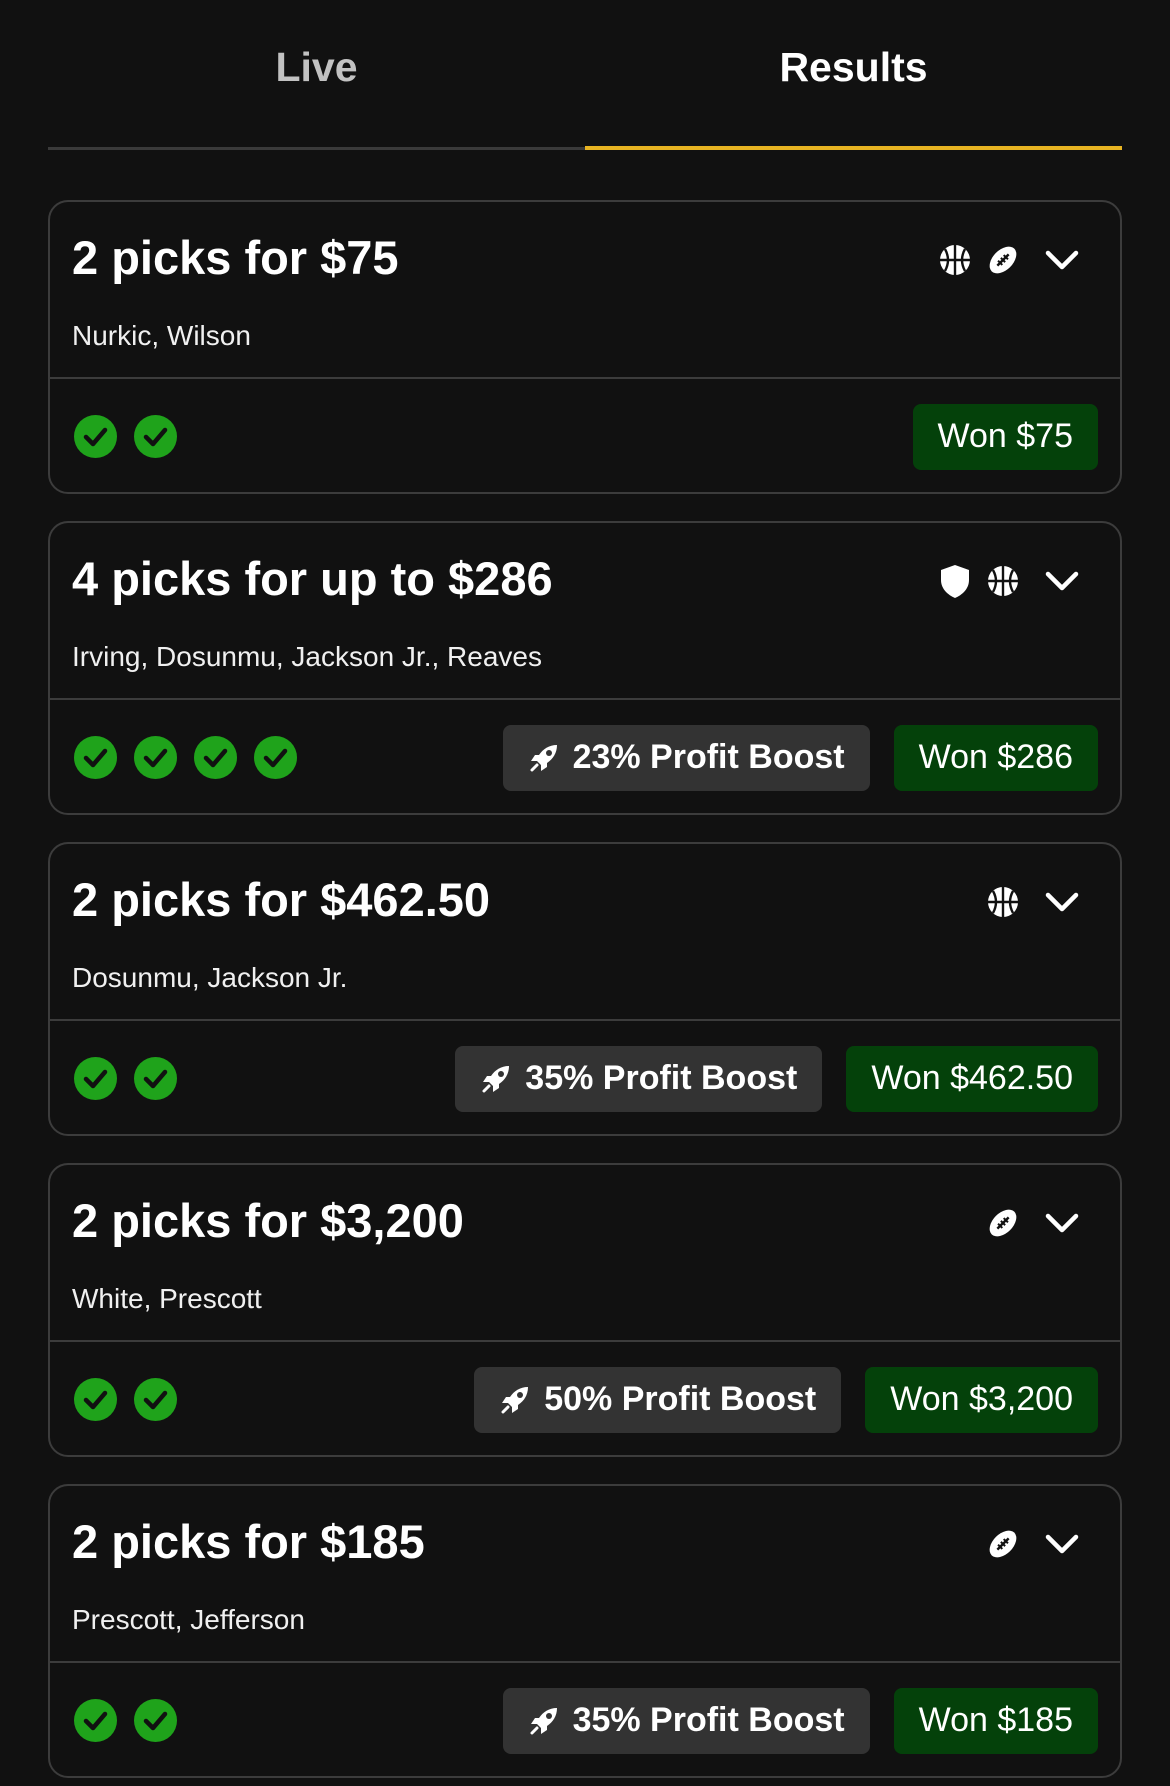  I want to click on pick-card-header: 2 picks for $462.50 Dosunmu, Jackson Jr., so click(585, 932).